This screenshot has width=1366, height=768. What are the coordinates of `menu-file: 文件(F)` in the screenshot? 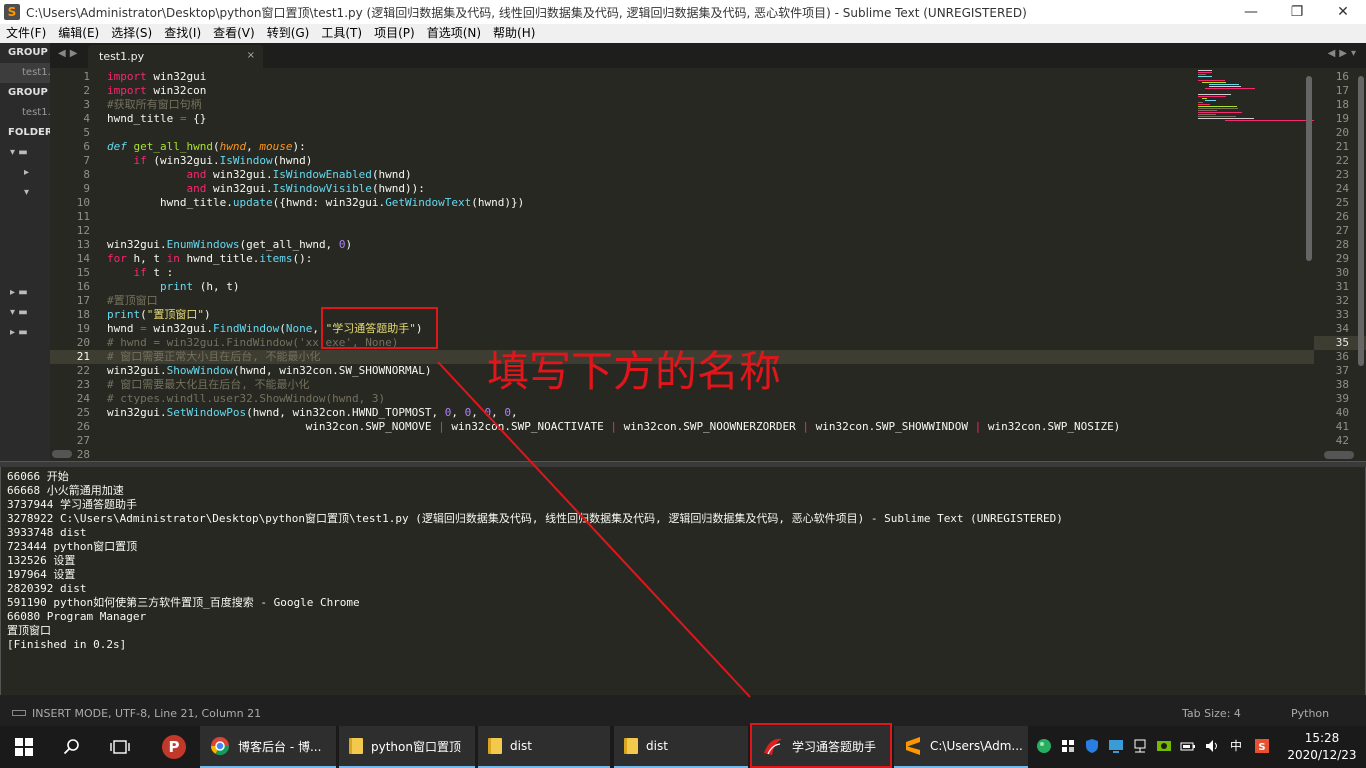 It's located at (26, 33).